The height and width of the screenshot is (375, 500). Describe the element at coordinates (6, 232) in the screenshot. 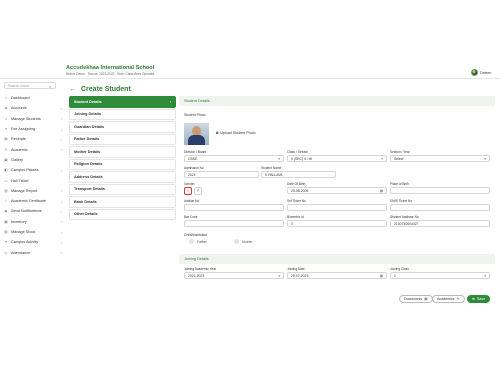

I see `stock-icon: ▧` at that location.